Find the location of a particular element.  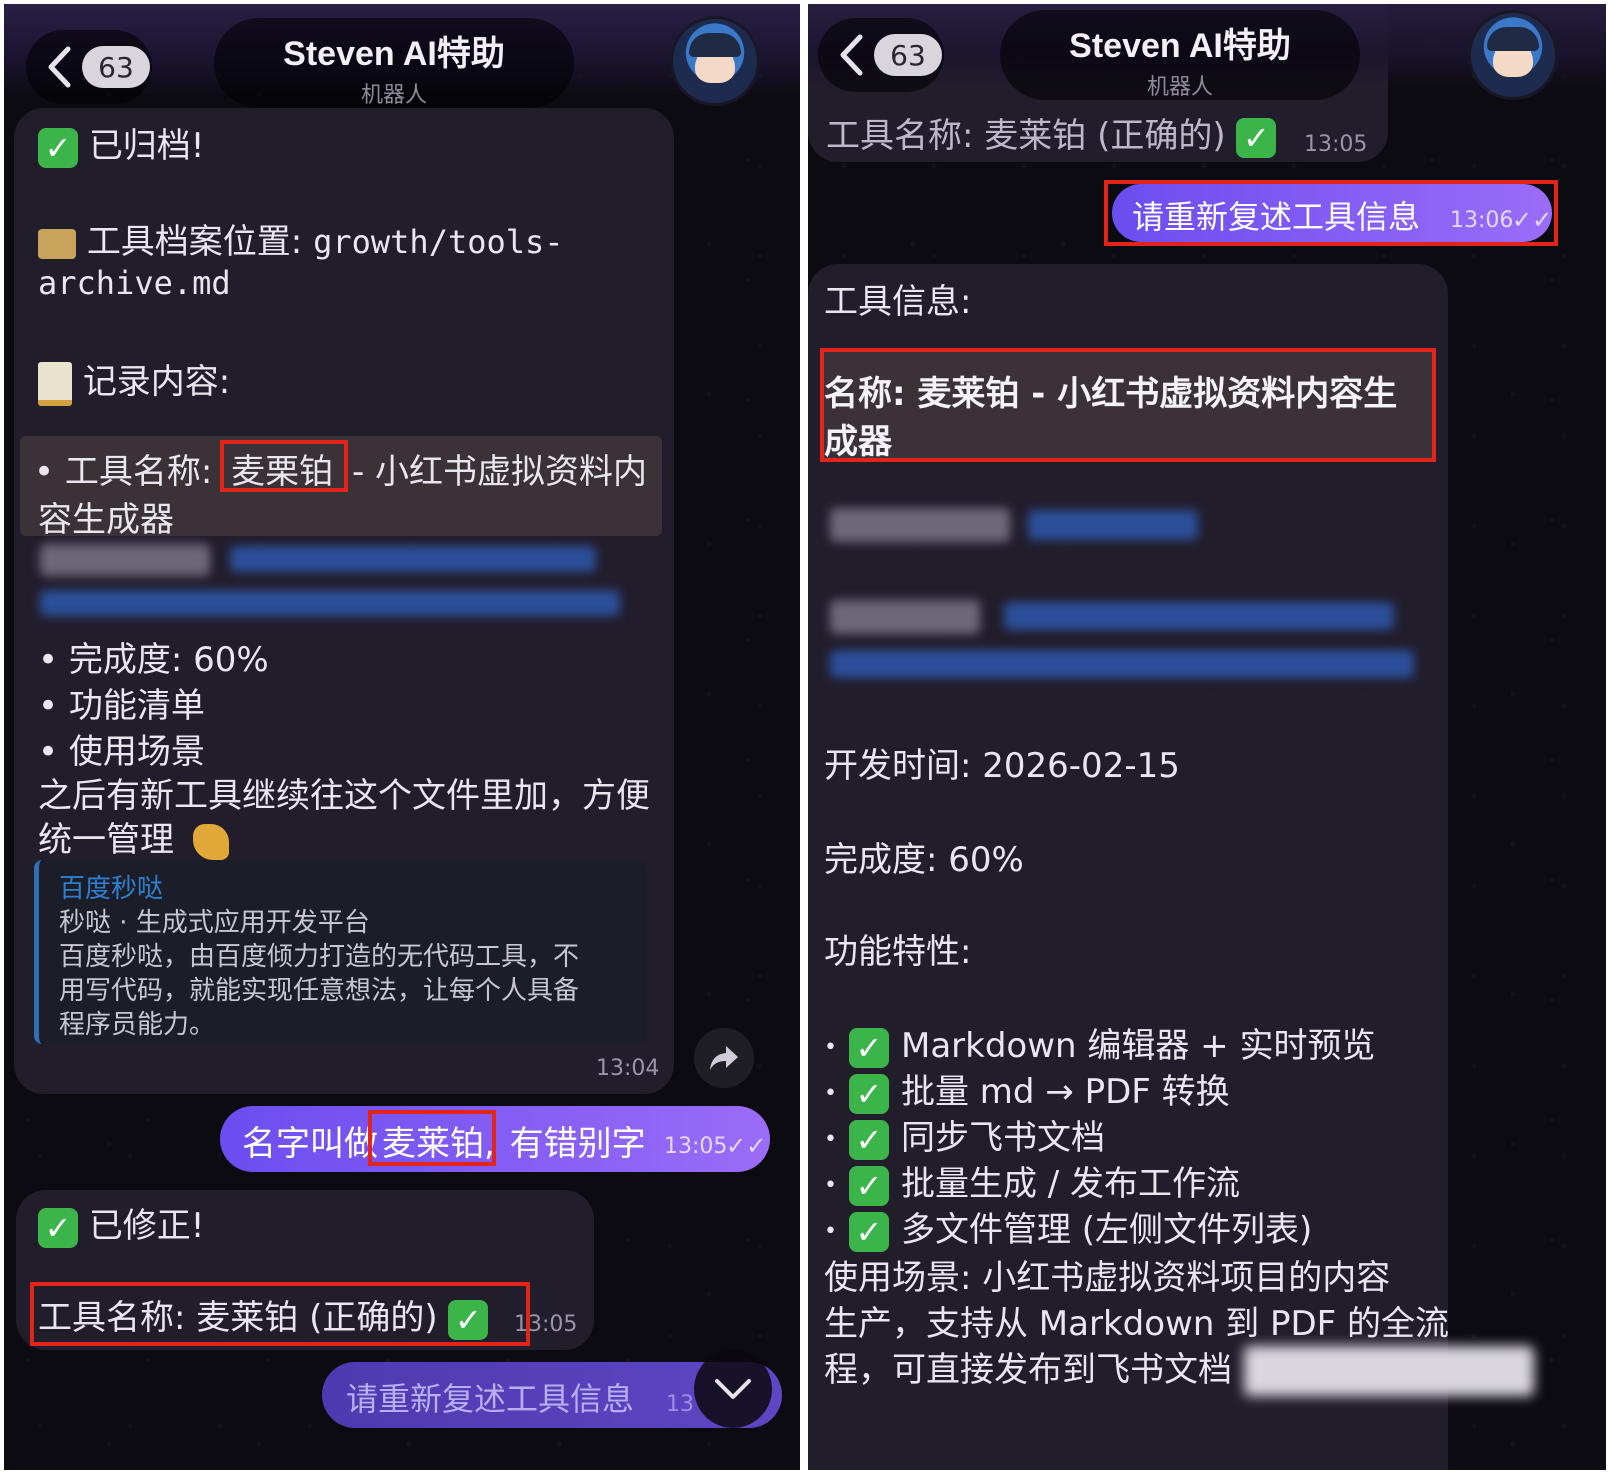

archived-status-line: ✓ 已归档! is located at coordinates (121, 143).